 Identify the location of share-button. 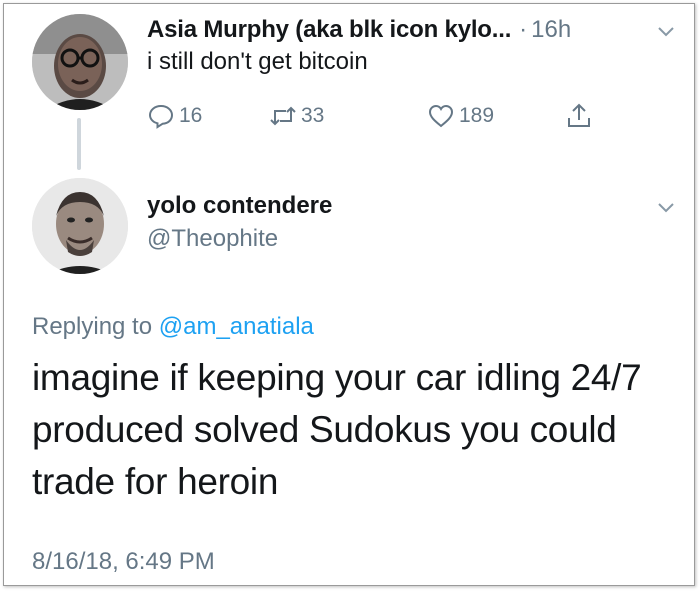
(579, 116).